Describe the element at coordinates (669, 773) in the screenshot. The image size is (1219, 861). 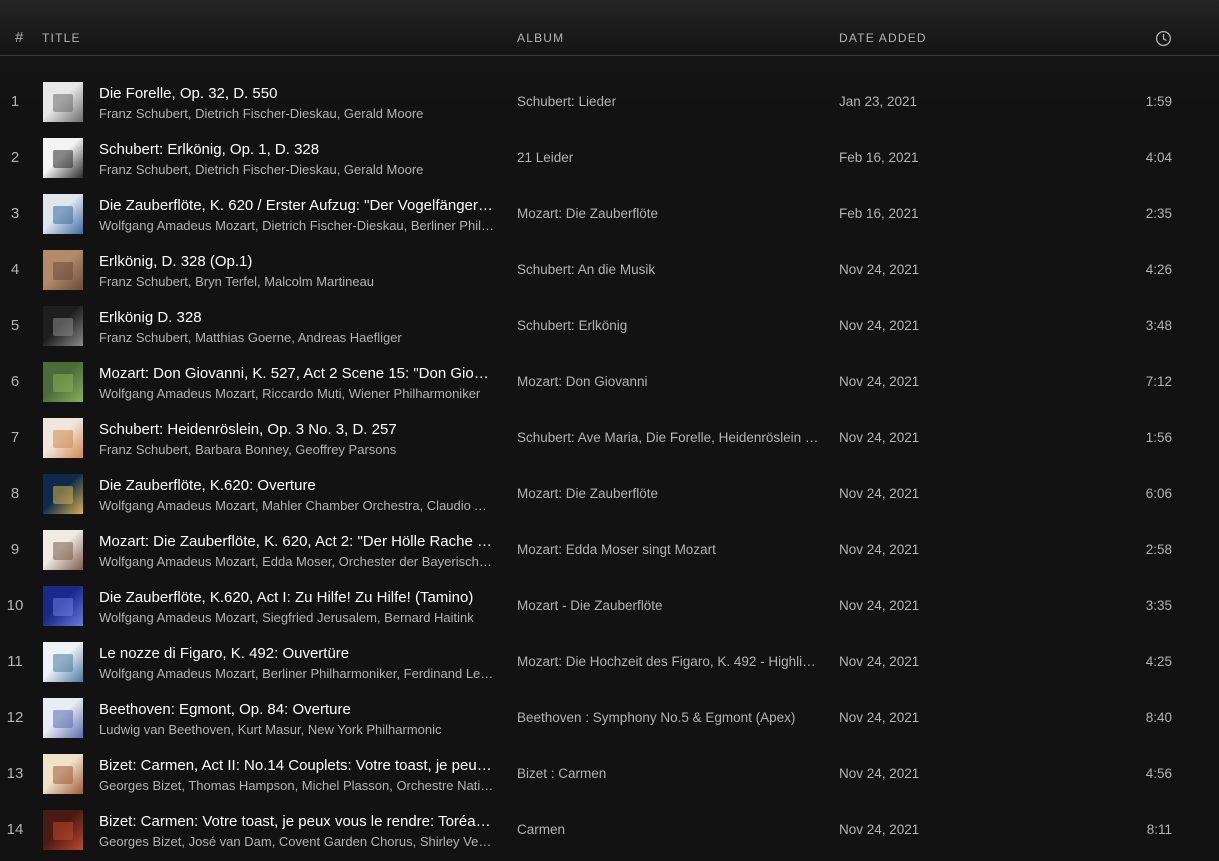
I see `track-album: Bizet : Carmen` at that location.